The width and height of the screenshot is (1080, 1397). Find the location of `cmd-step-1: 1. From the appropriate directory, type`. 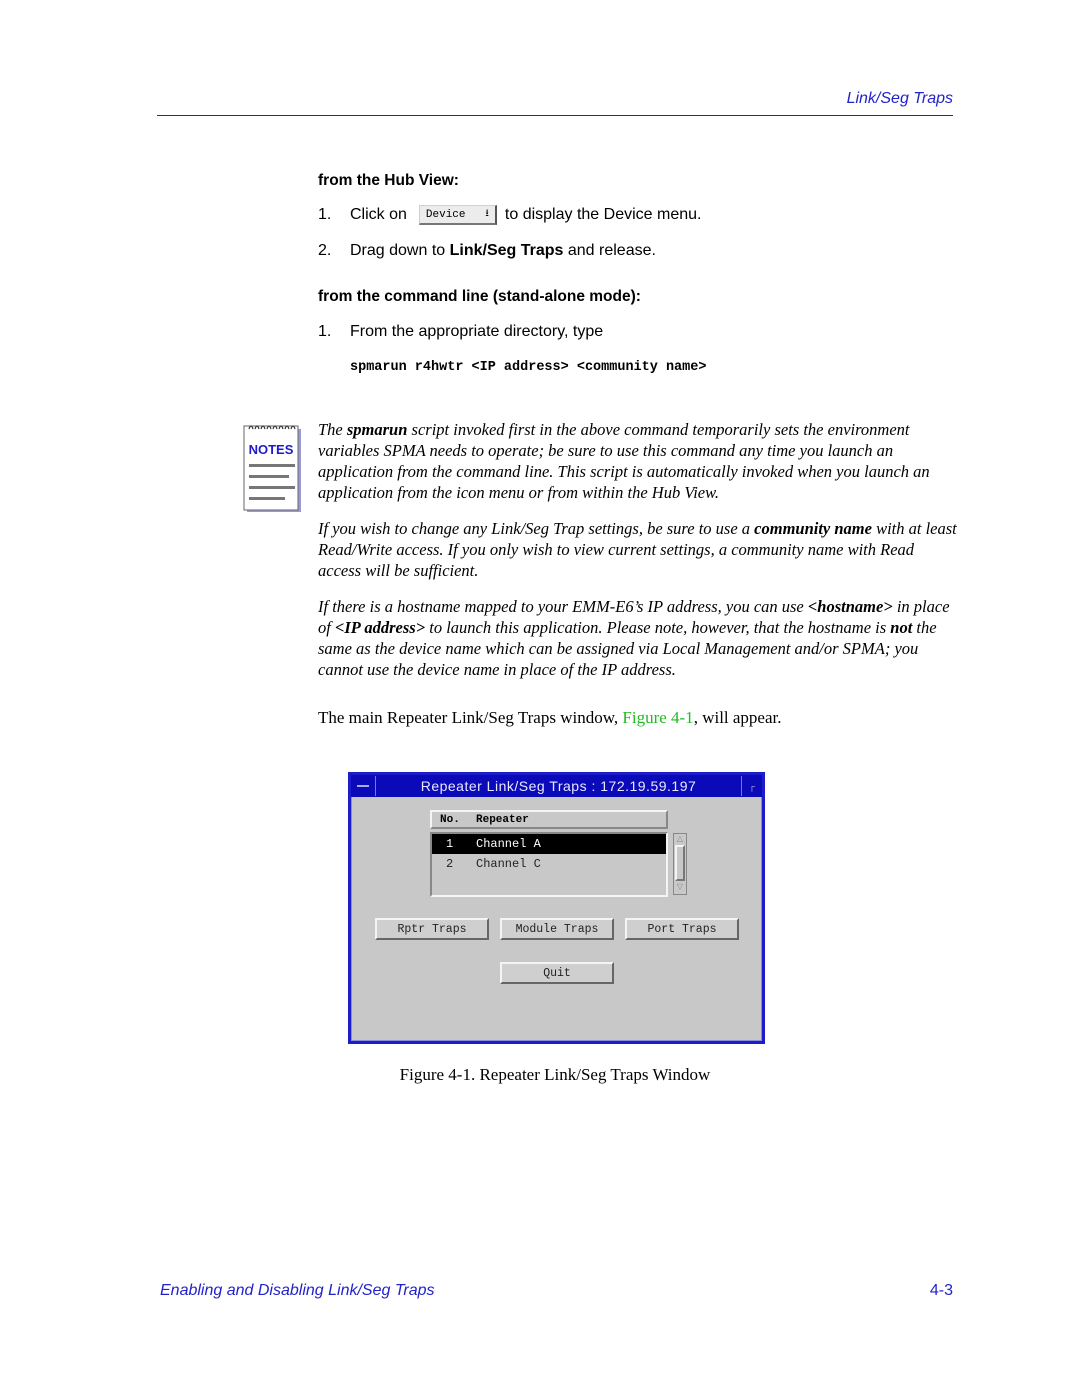

cmd-step-1: 1. From the appropriate directory, type is located at coordinates (460, 332).